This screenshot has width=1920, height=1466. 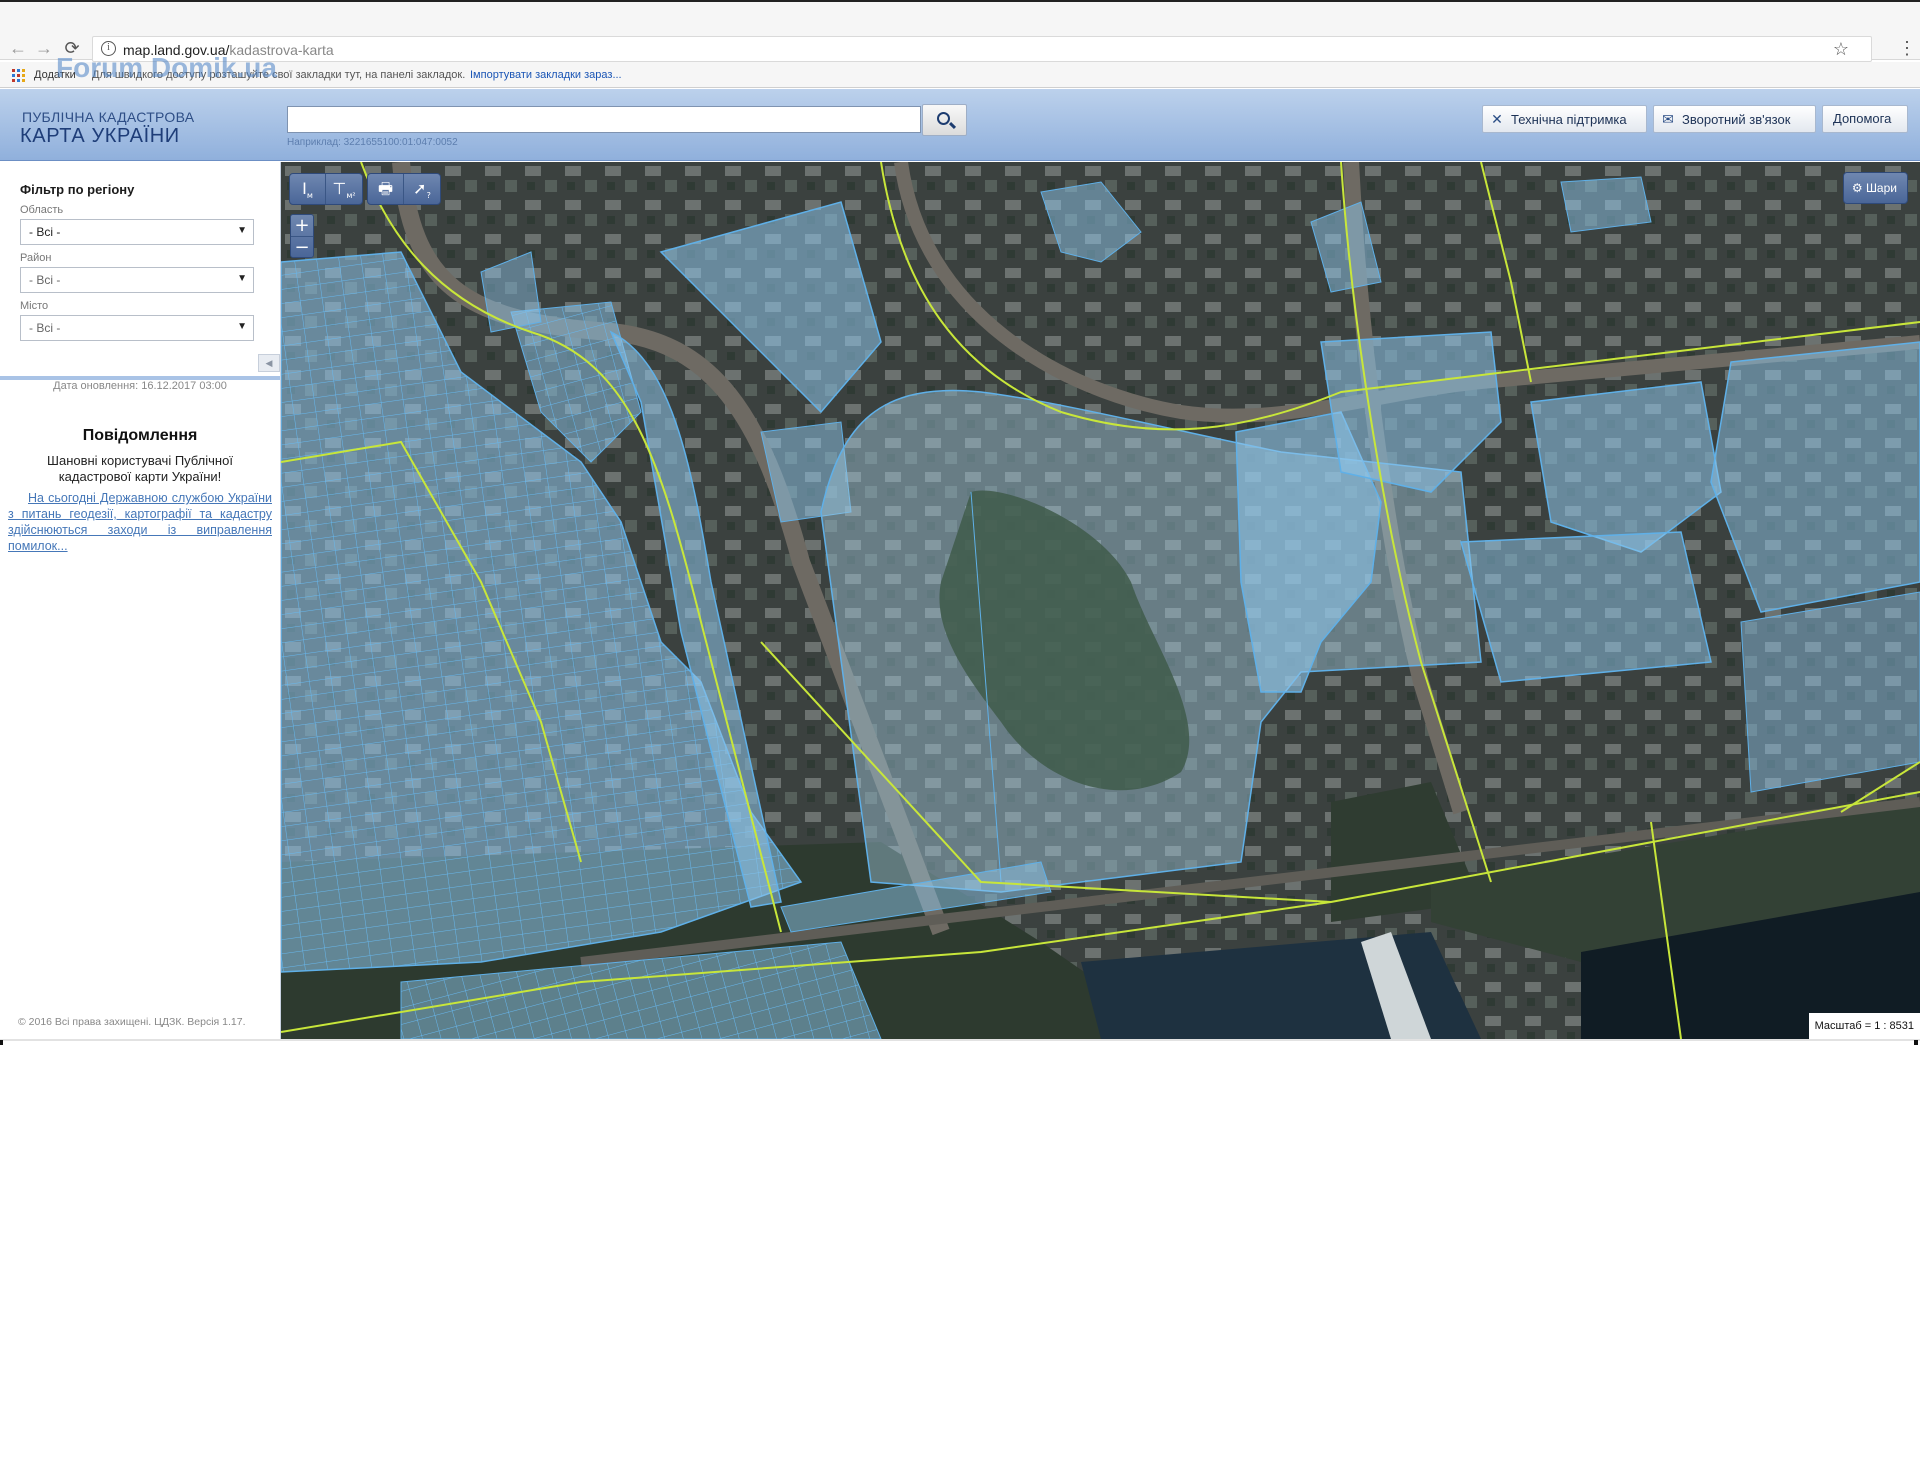 What do you see at coordinates (1864, 1026) in the screenshot?
I see `map-scale: Масштаб = 1 : 8531` at bounding box center [1864, 1026].